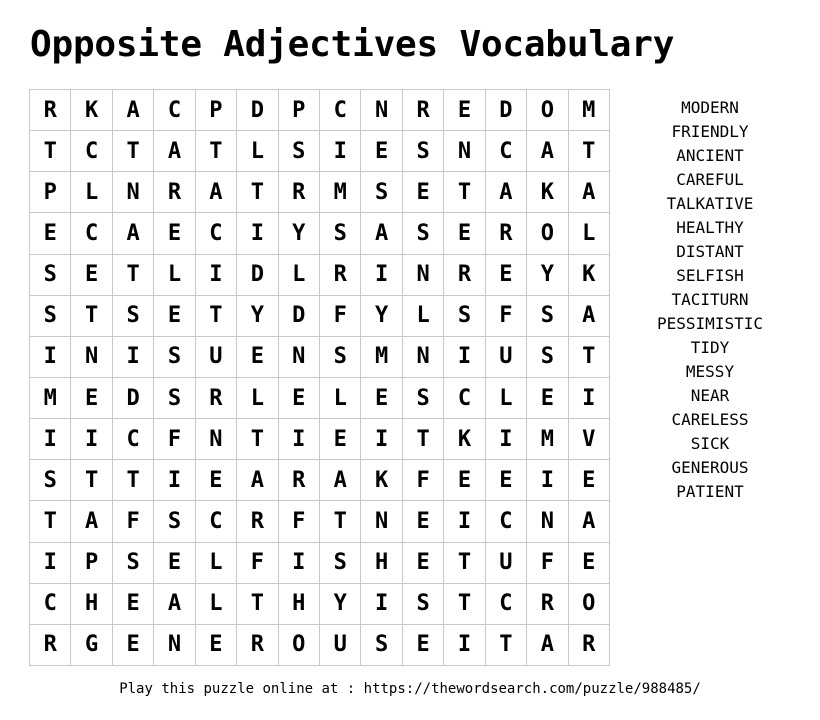  I want to click on grid-cell: V, so click(589, 440).